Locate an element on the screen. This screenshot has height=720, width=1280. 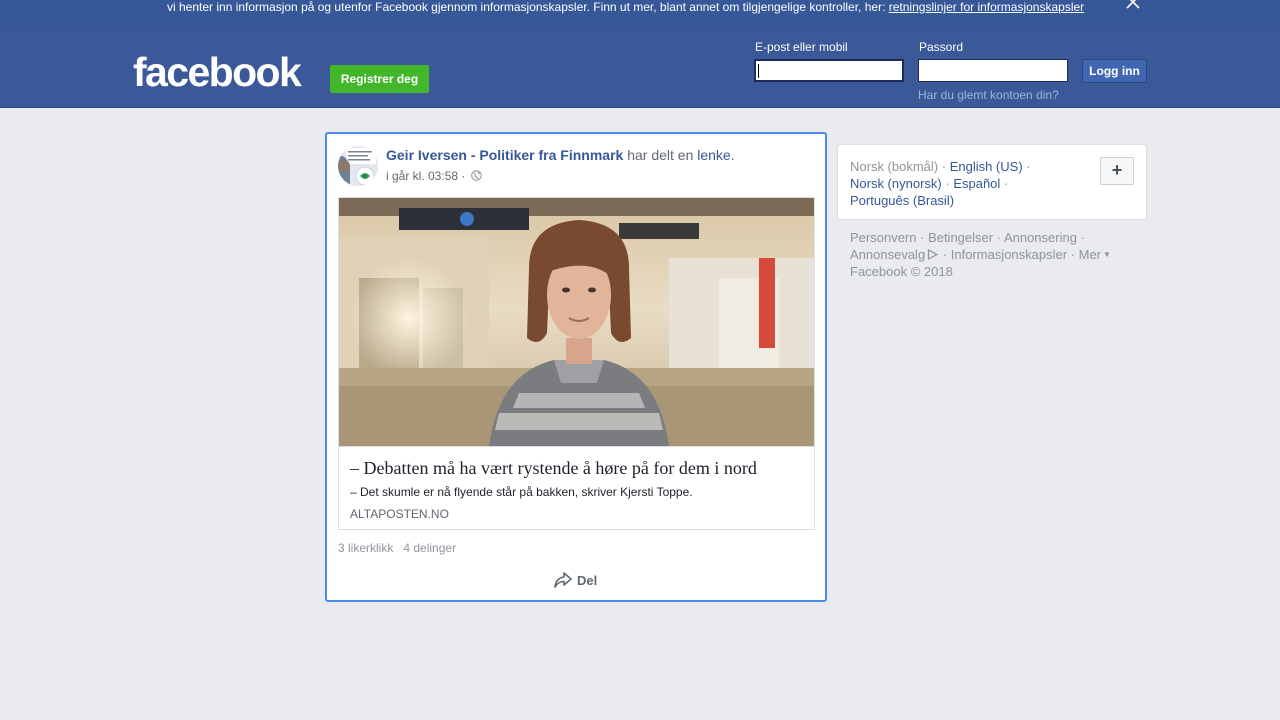
language-portuguese: Português (Brasil) is located at coordinates (902, 200).